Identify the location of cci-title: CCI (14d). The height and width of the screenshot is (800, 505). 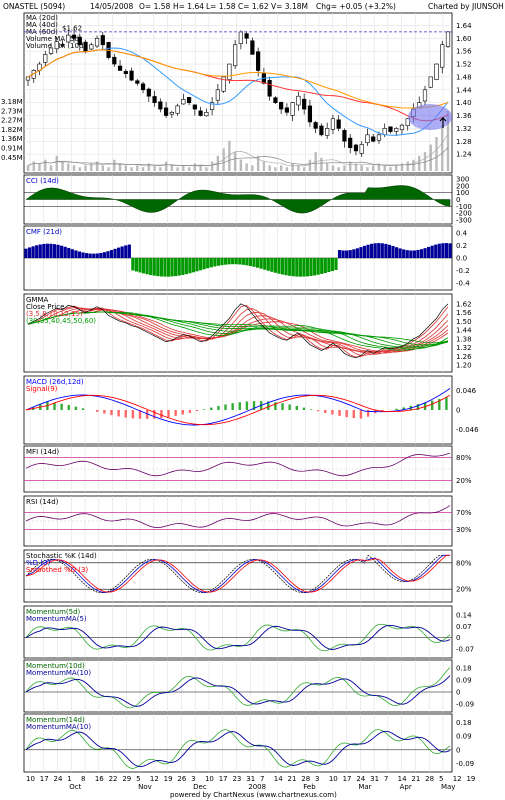
(42, 181).